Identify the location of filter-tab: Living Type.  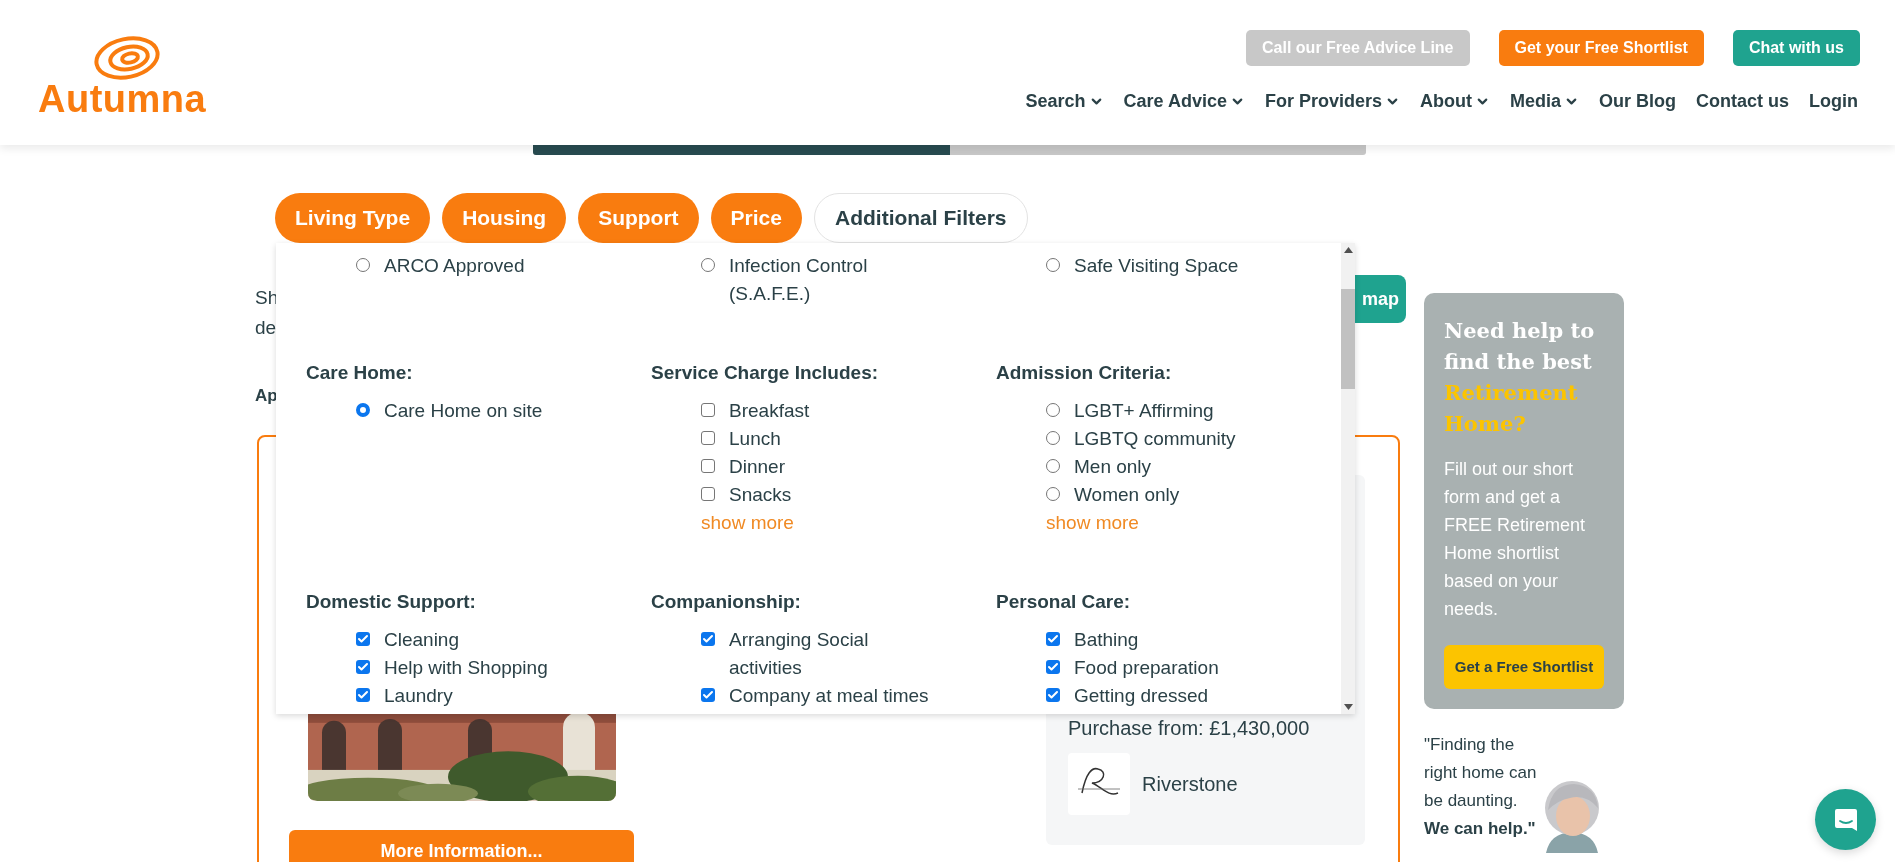
(353, 218).